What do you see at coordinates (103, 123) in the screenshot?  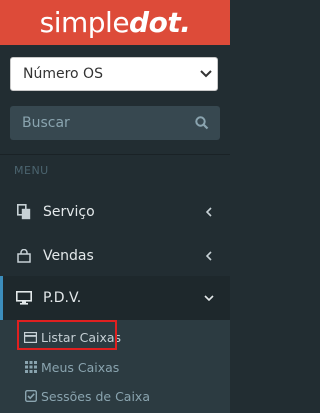 I see `search-input: Buscar` at bounding box center [103, 123].